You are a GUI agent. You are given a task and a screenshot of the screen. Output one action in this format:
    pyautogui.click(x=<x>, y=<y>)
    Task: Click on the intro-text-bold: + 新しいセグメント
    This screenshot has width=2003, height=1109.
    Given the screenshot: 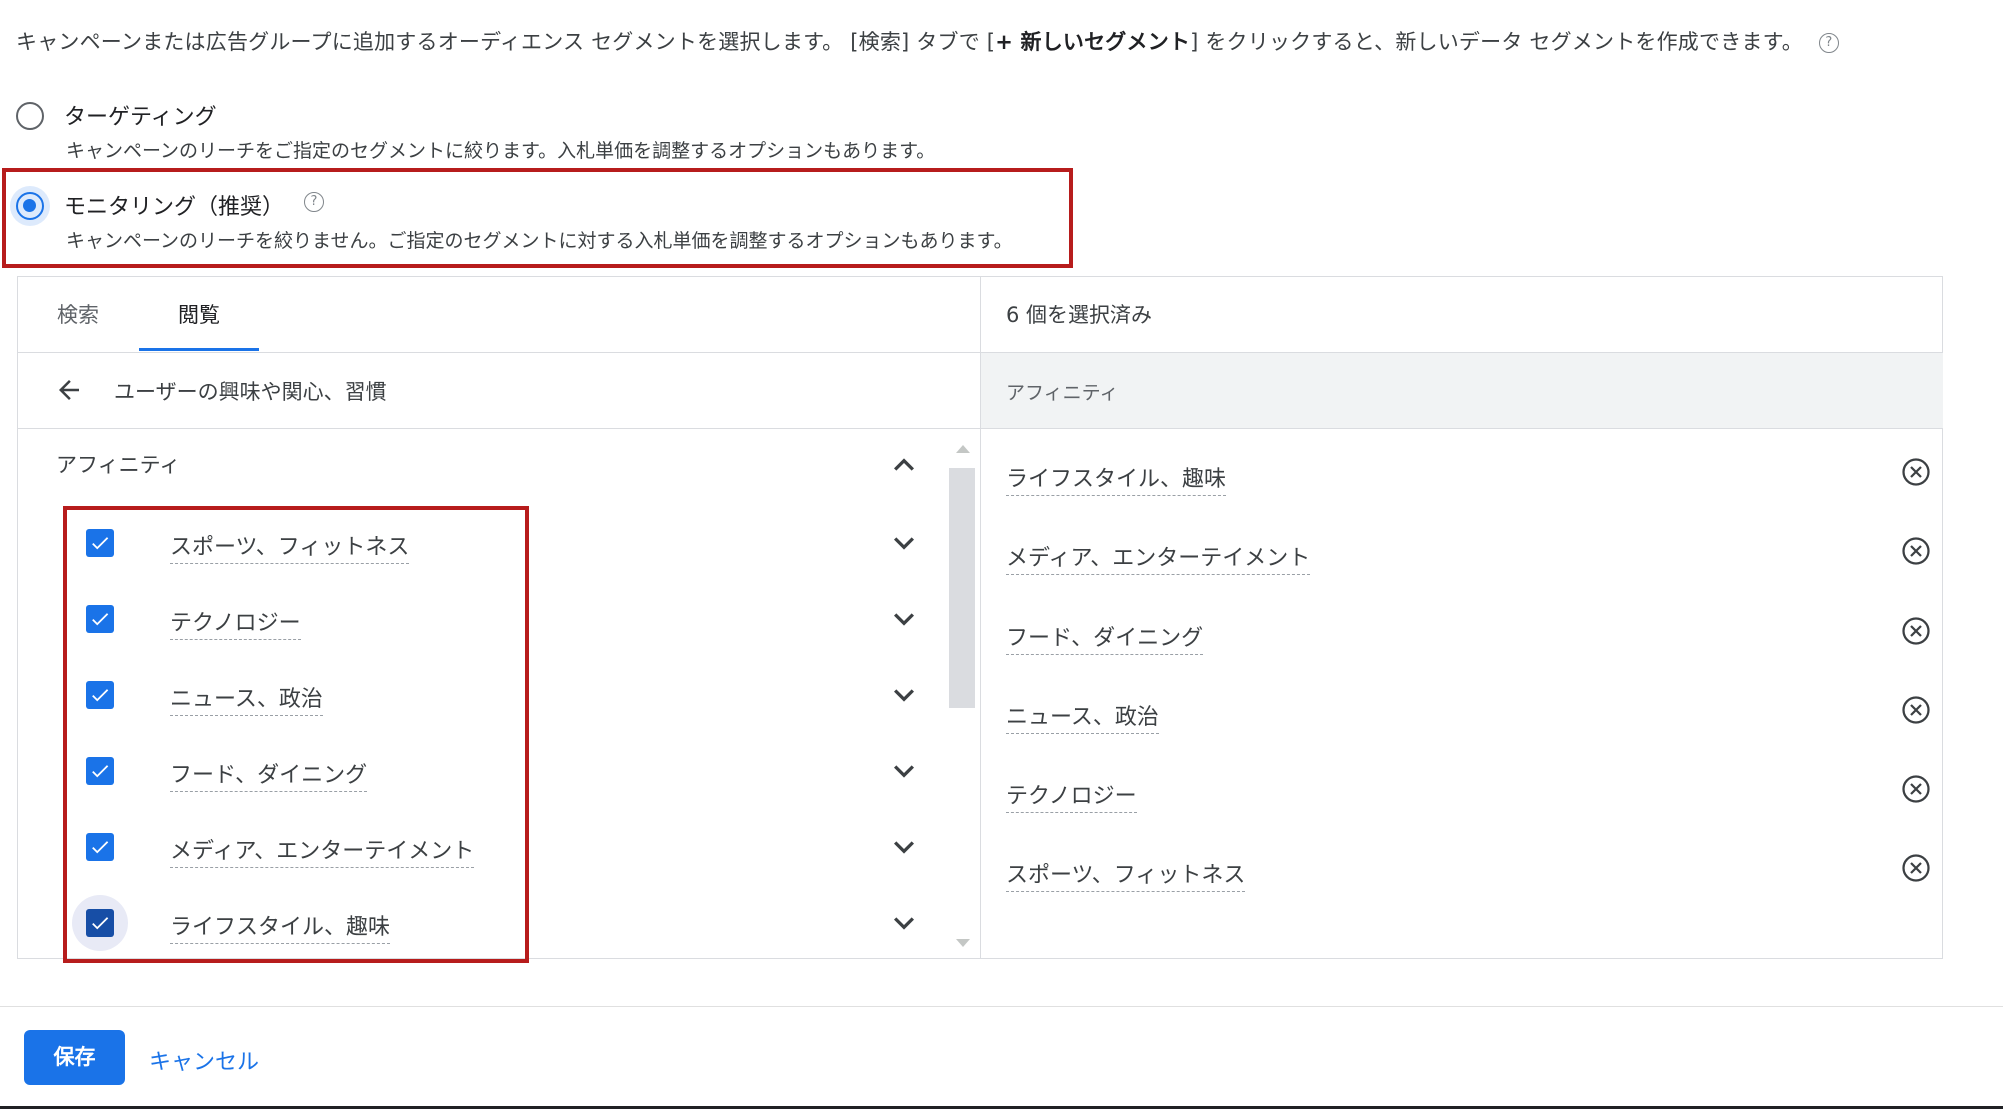 What is the action you would take?
    pyautogui.click(x=1093, y=42)
    